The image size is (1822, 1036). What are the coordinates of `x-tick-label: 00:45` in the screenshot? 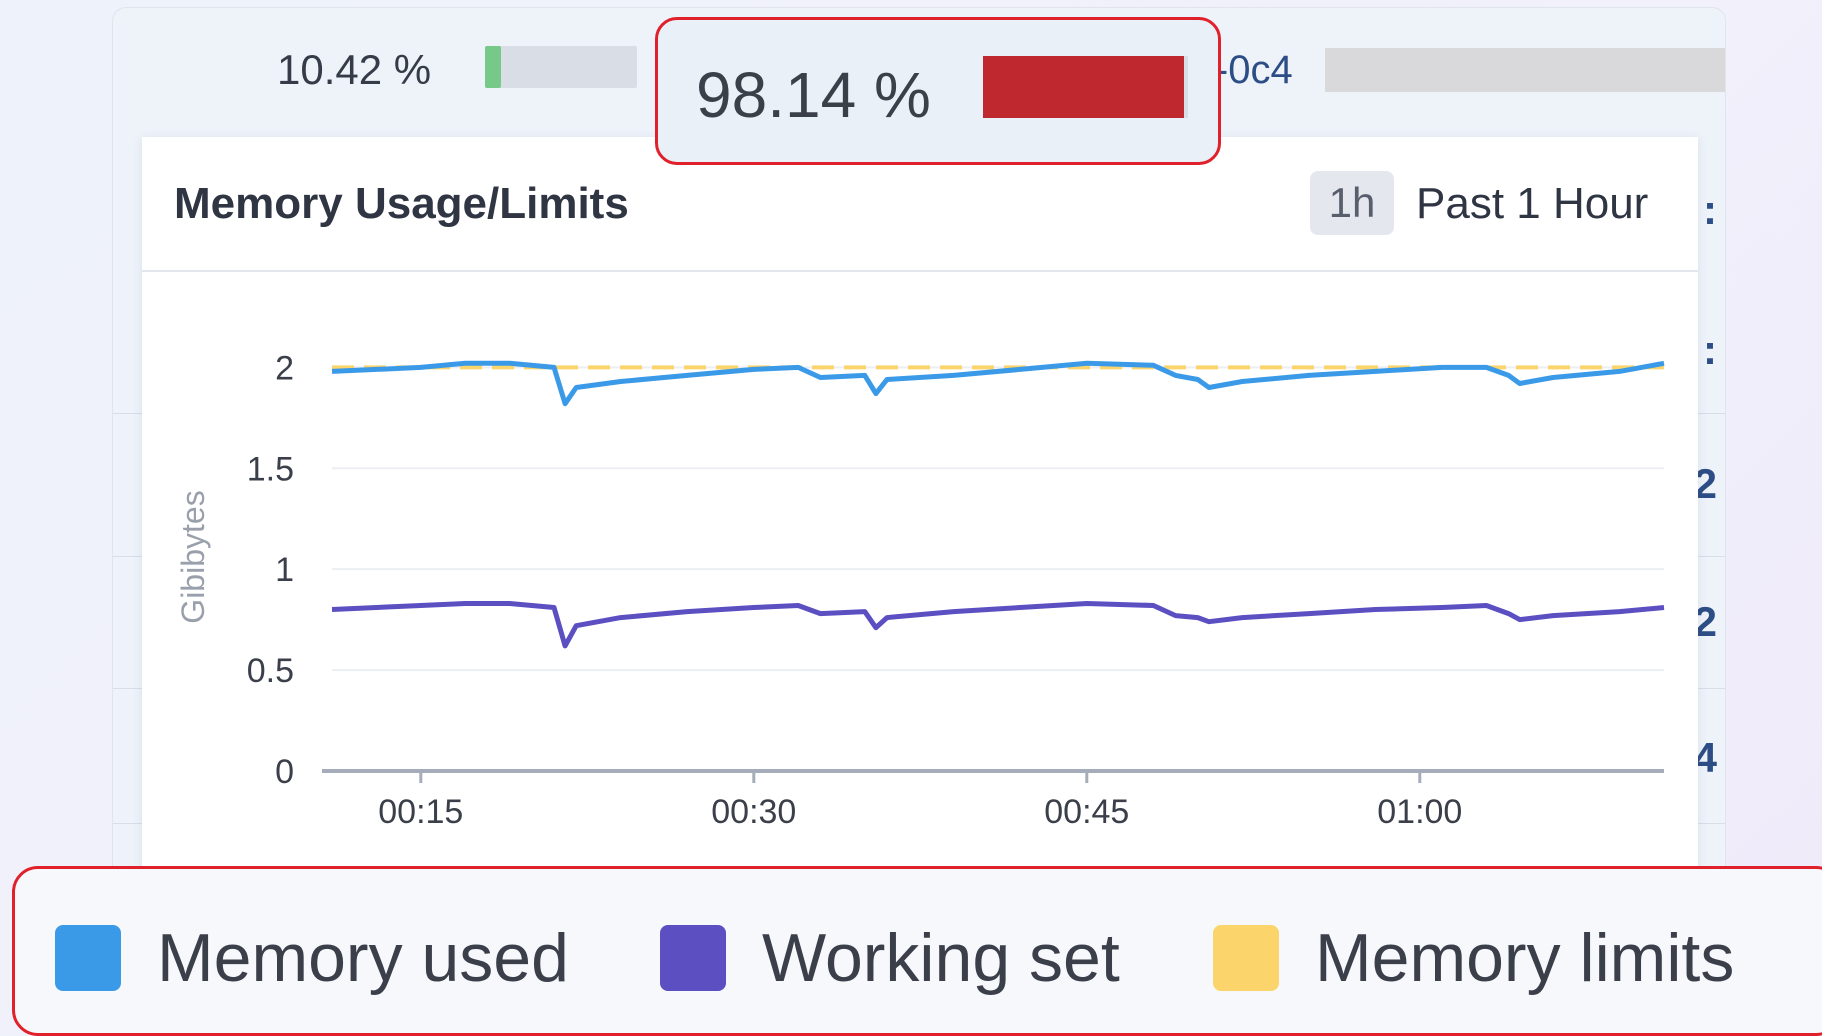 It's located at (1086, 812).